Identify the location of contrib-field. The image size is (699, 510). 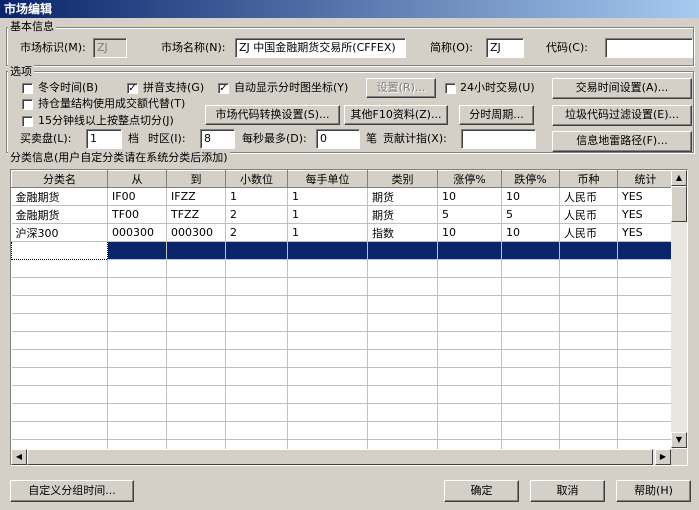
(498, 139).